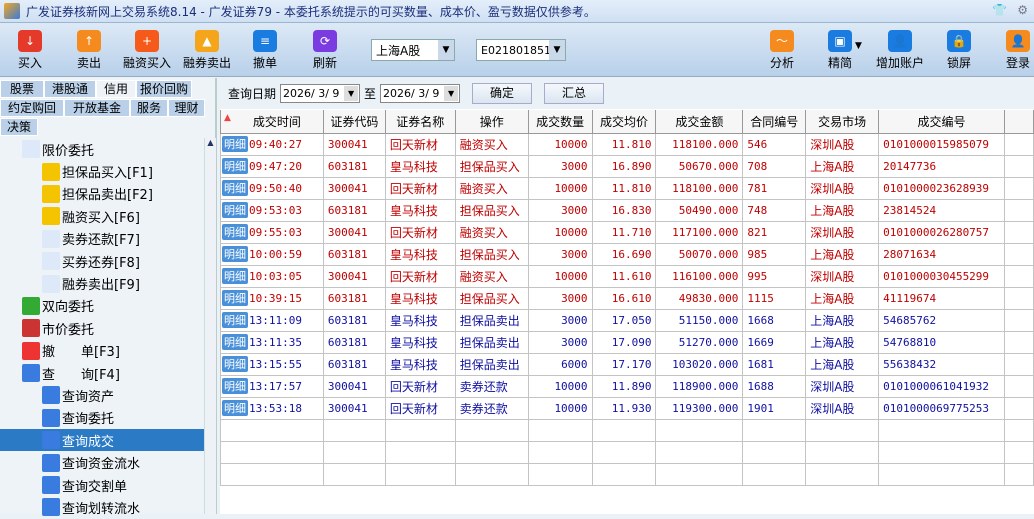 The width and height of the screenshot is (1034, 519). I want to click on tab-7: 理财, so click(186, 108).